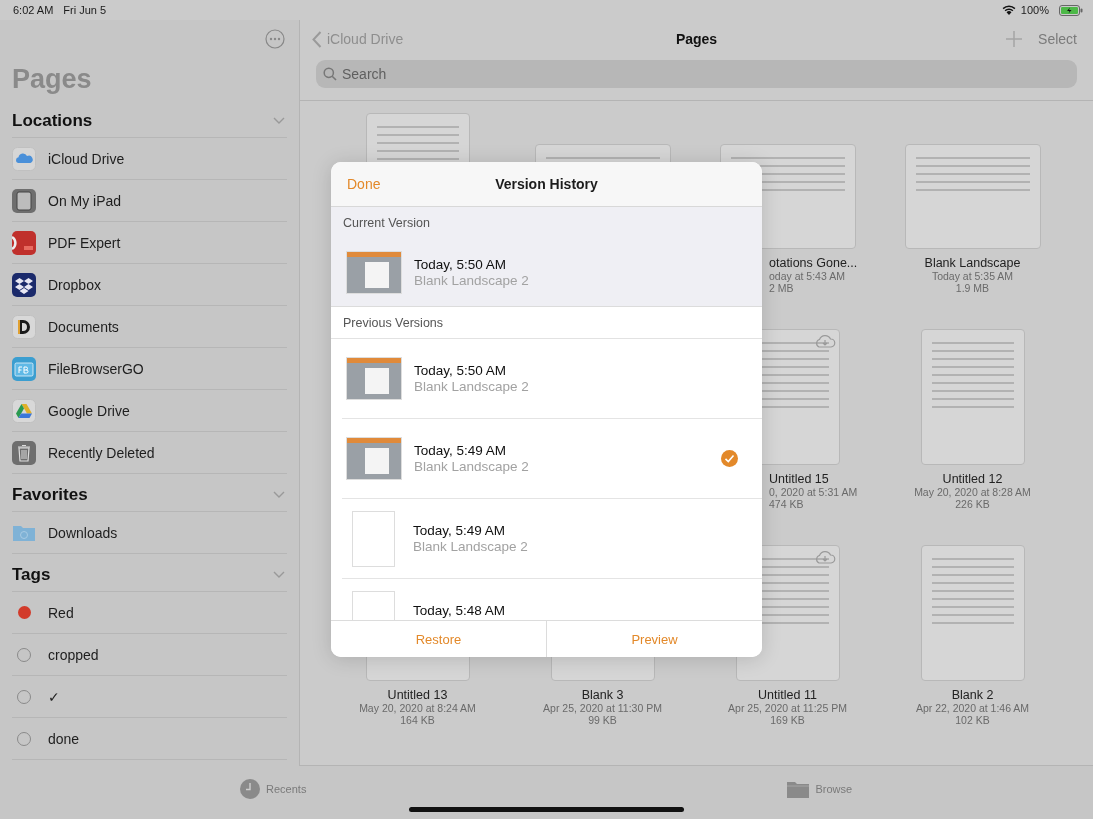 The height and width of the screenshot is (819, 1093). I want to click on file-name: Blank 3, so click(602, 695).